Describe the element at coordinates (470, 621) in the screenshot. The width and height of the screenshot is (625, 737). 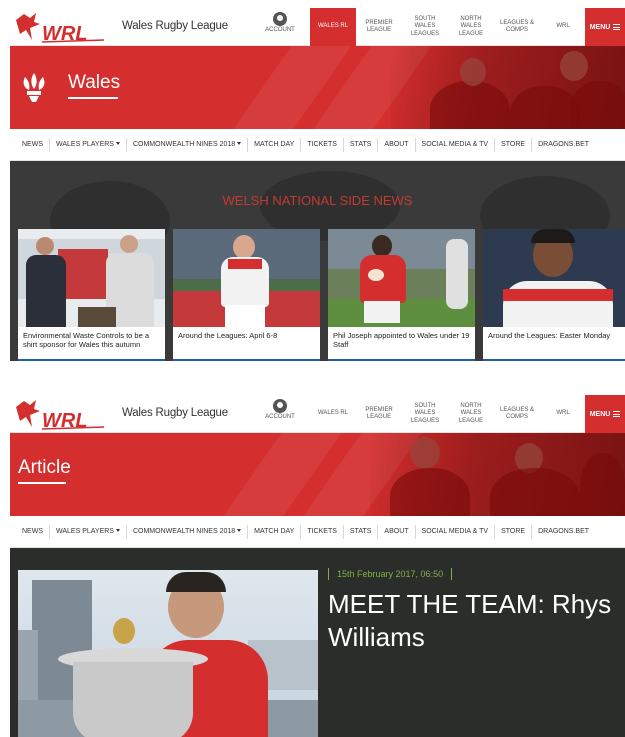
I see `article-title: MEET THE TEAM: Rhys Williams` at that location.